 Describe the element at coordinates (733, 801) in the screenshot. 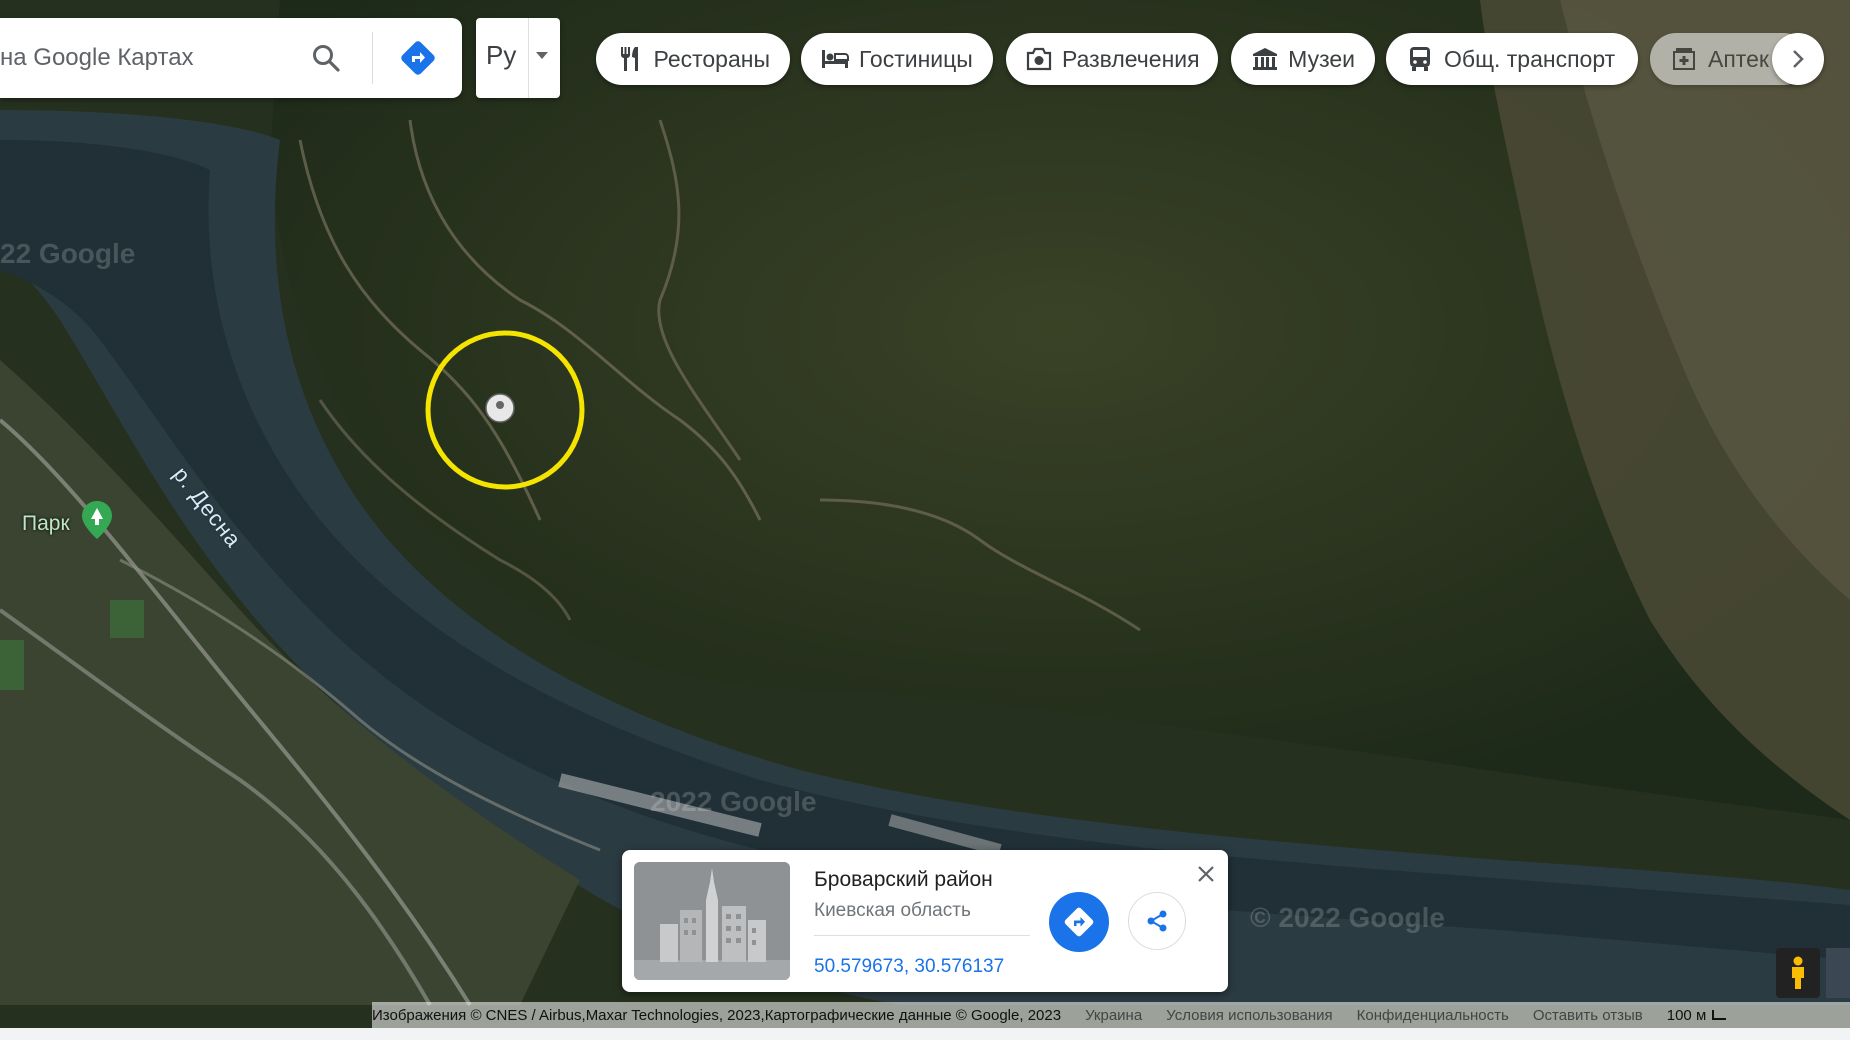

I see `map-watermark: 2022 Google` at that location.